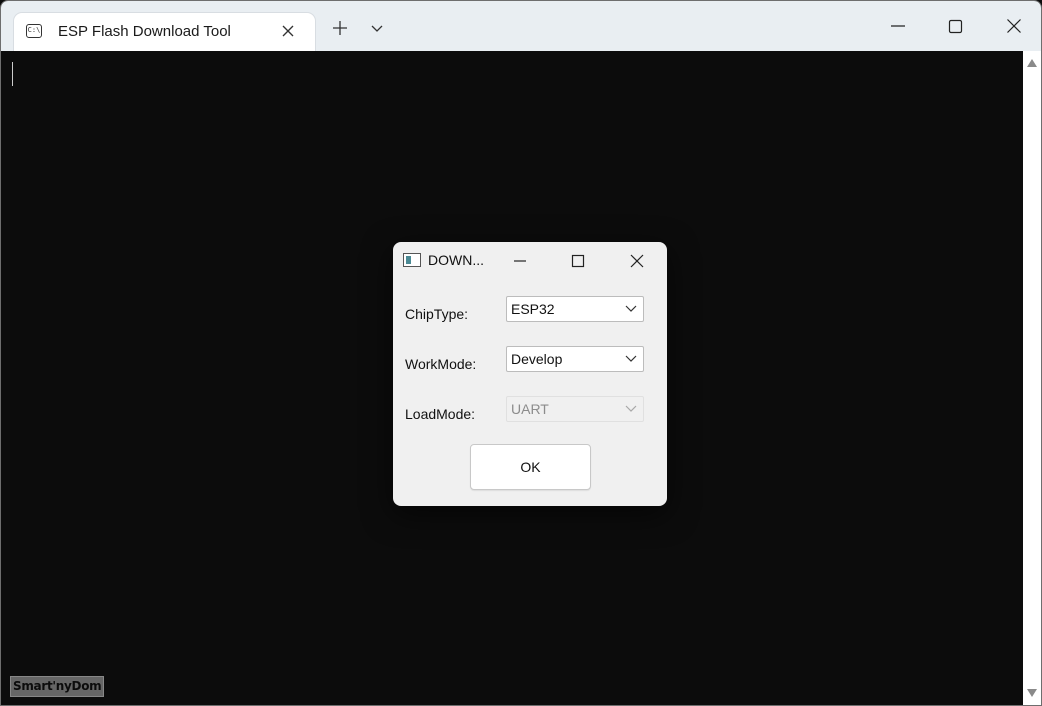  I want to click on load-mode-label: LoadMode:, so click(440, 414).